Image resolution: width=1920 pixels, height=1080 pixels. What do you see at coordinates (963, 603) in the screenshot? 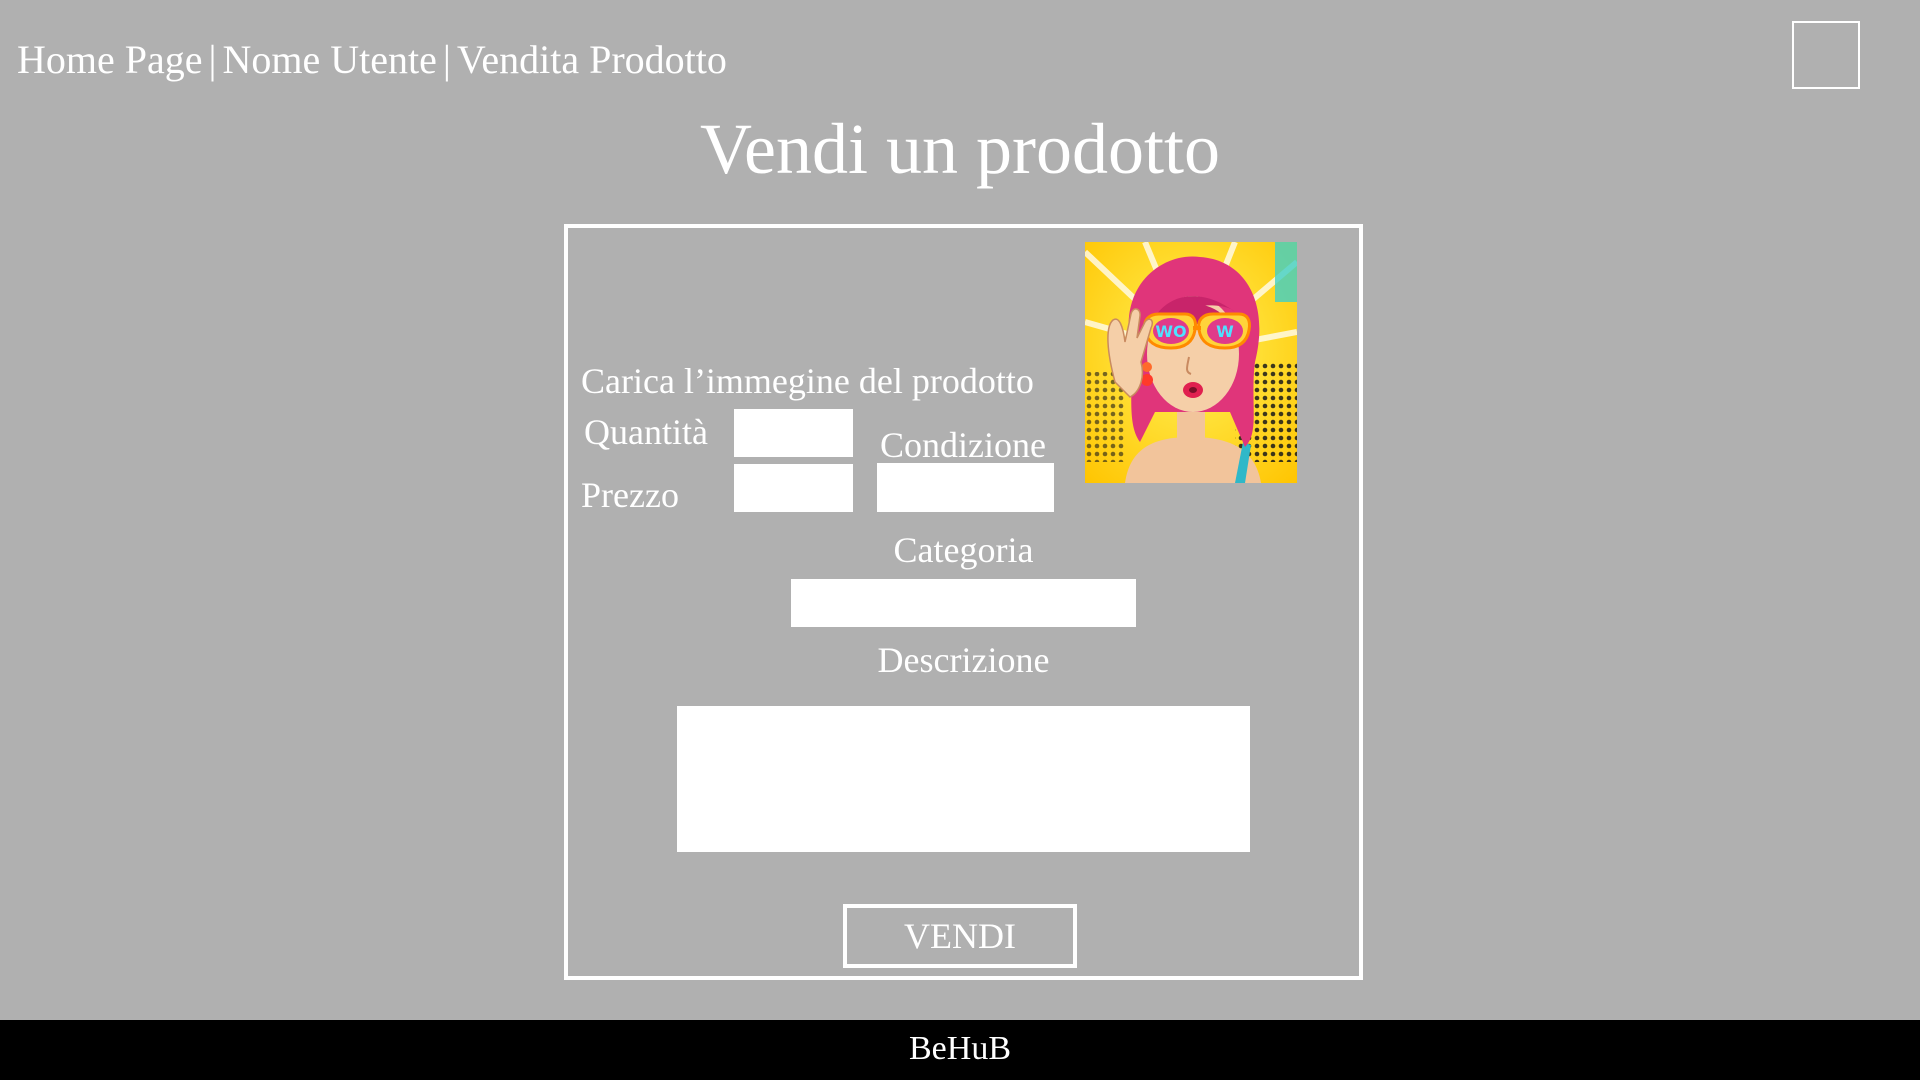
I see `category-input` at bounding box center [963, 603].